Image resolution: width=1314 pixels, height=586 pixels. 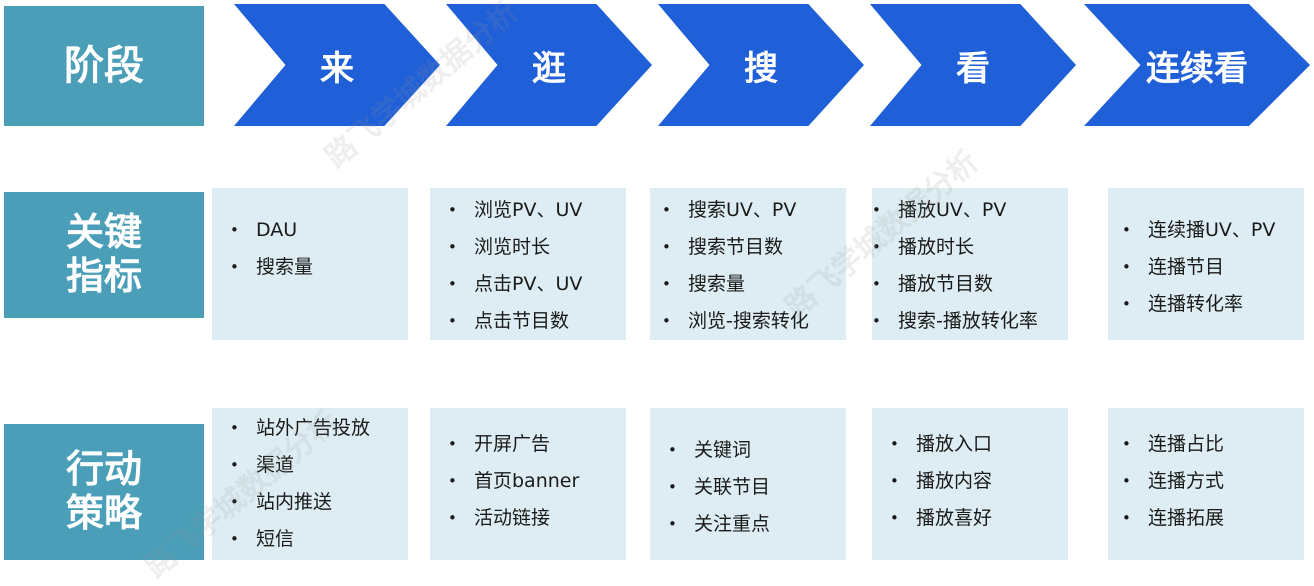 What do you see at coordinates (1213, 304) in the screenshot?
I see `list-item: 连播转化率` at bounding box center [1213, 304].